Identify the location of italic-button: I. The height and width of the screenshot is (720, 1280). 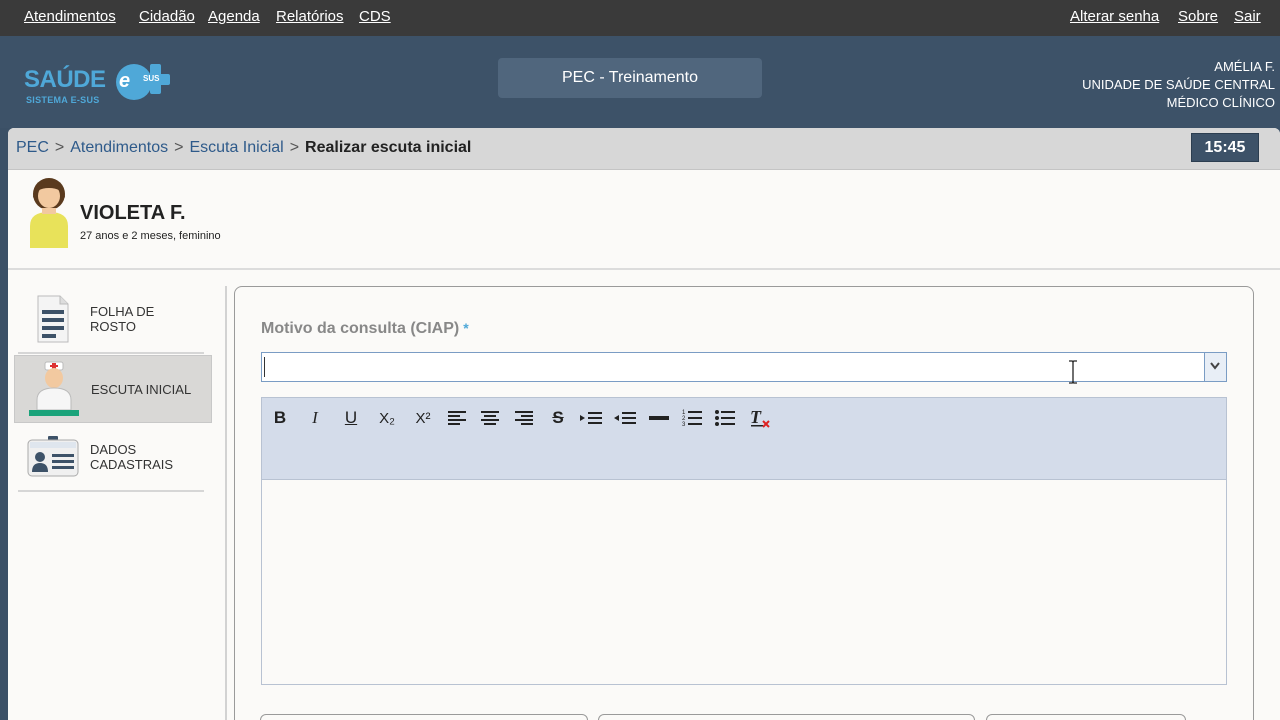
(315, 418).